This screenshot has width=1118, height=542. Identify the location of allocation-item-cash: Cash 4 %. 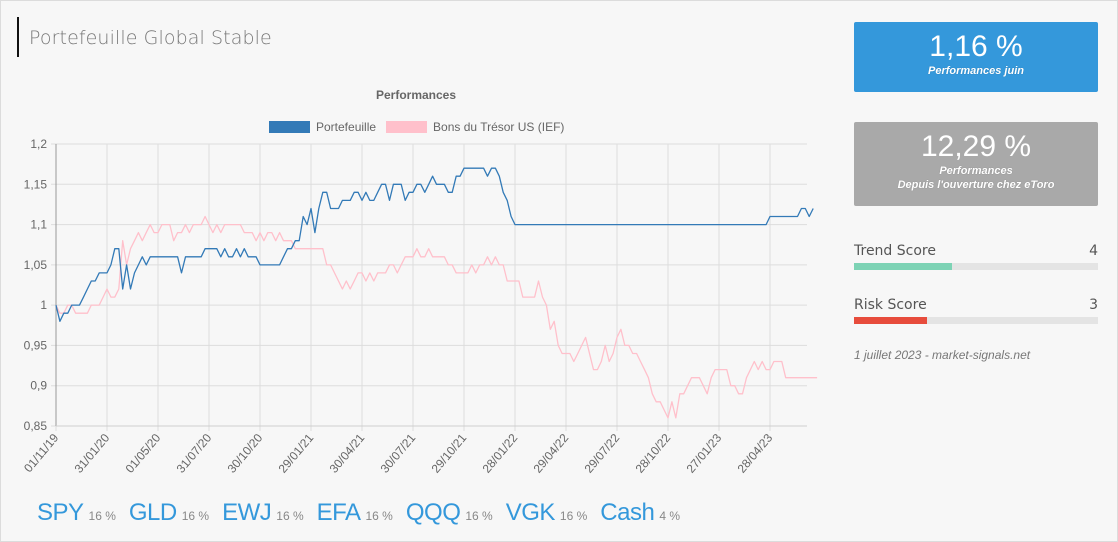
(640, 513).